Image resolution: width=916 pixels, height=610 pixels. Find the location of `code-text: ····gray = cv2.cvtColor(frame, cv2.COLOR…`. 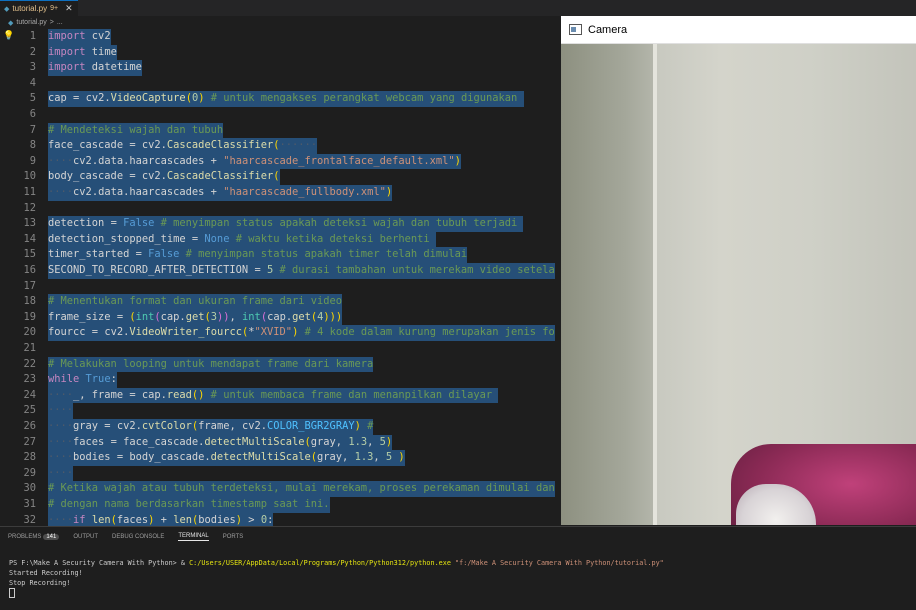

code-text: ····gray = cv2.cvtColor(frame, cv2.COLOR… is located at coordinates (211, 427).